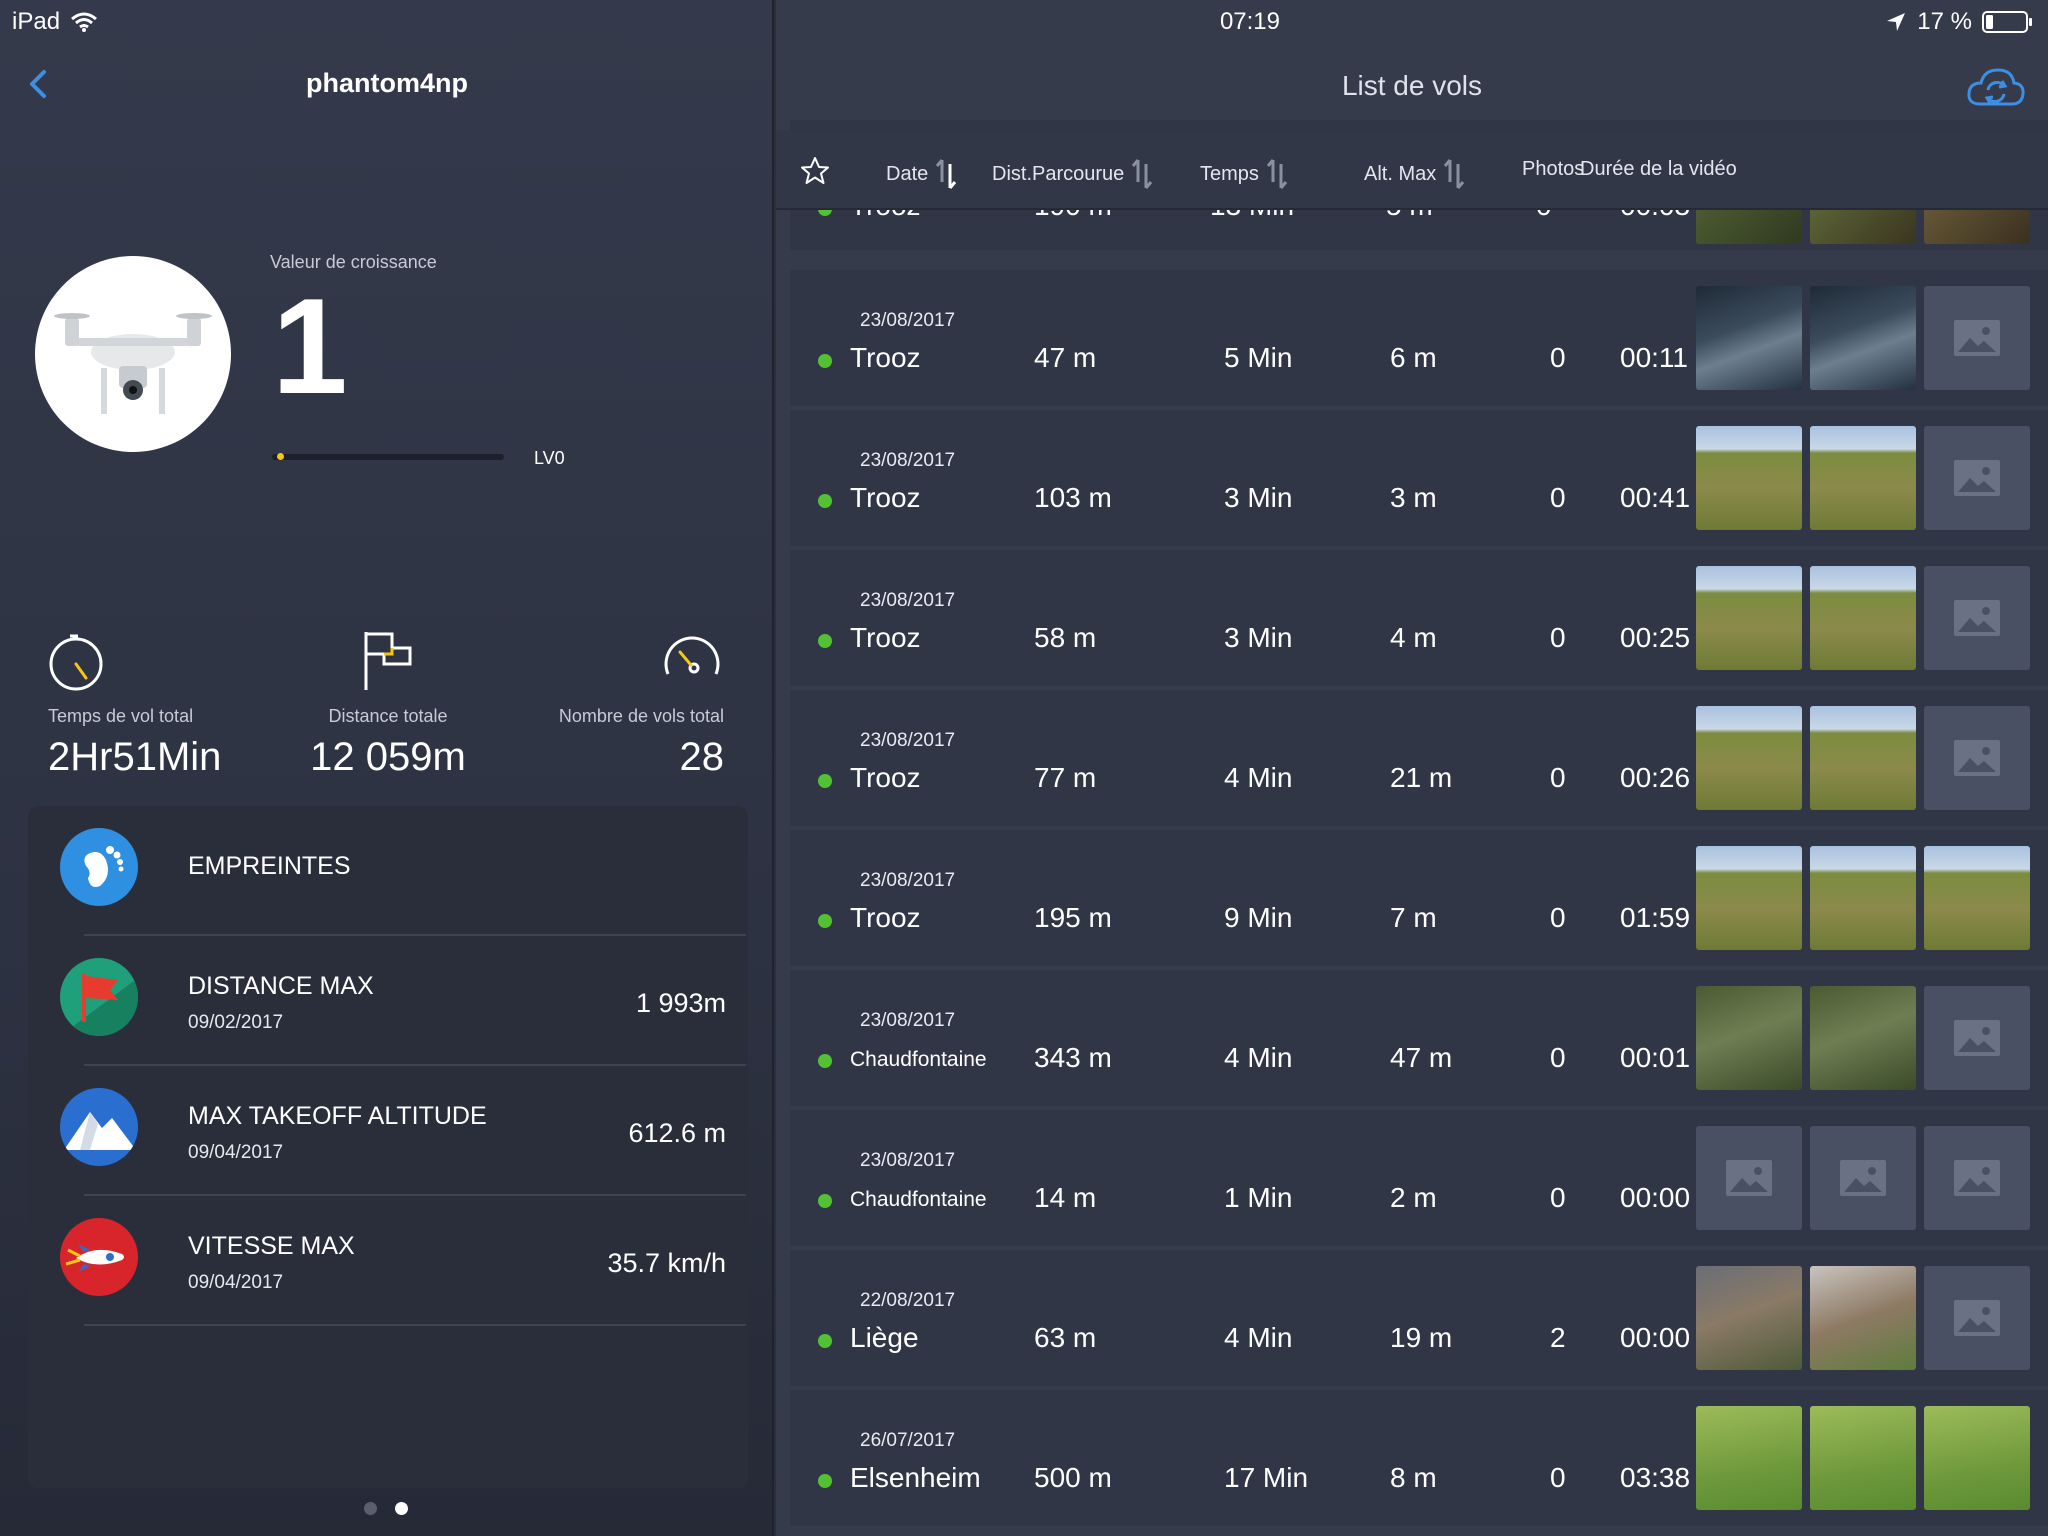  Describe the element at coordinates (386, 1508) in the screenshot. I see `page-indicator` at that location.